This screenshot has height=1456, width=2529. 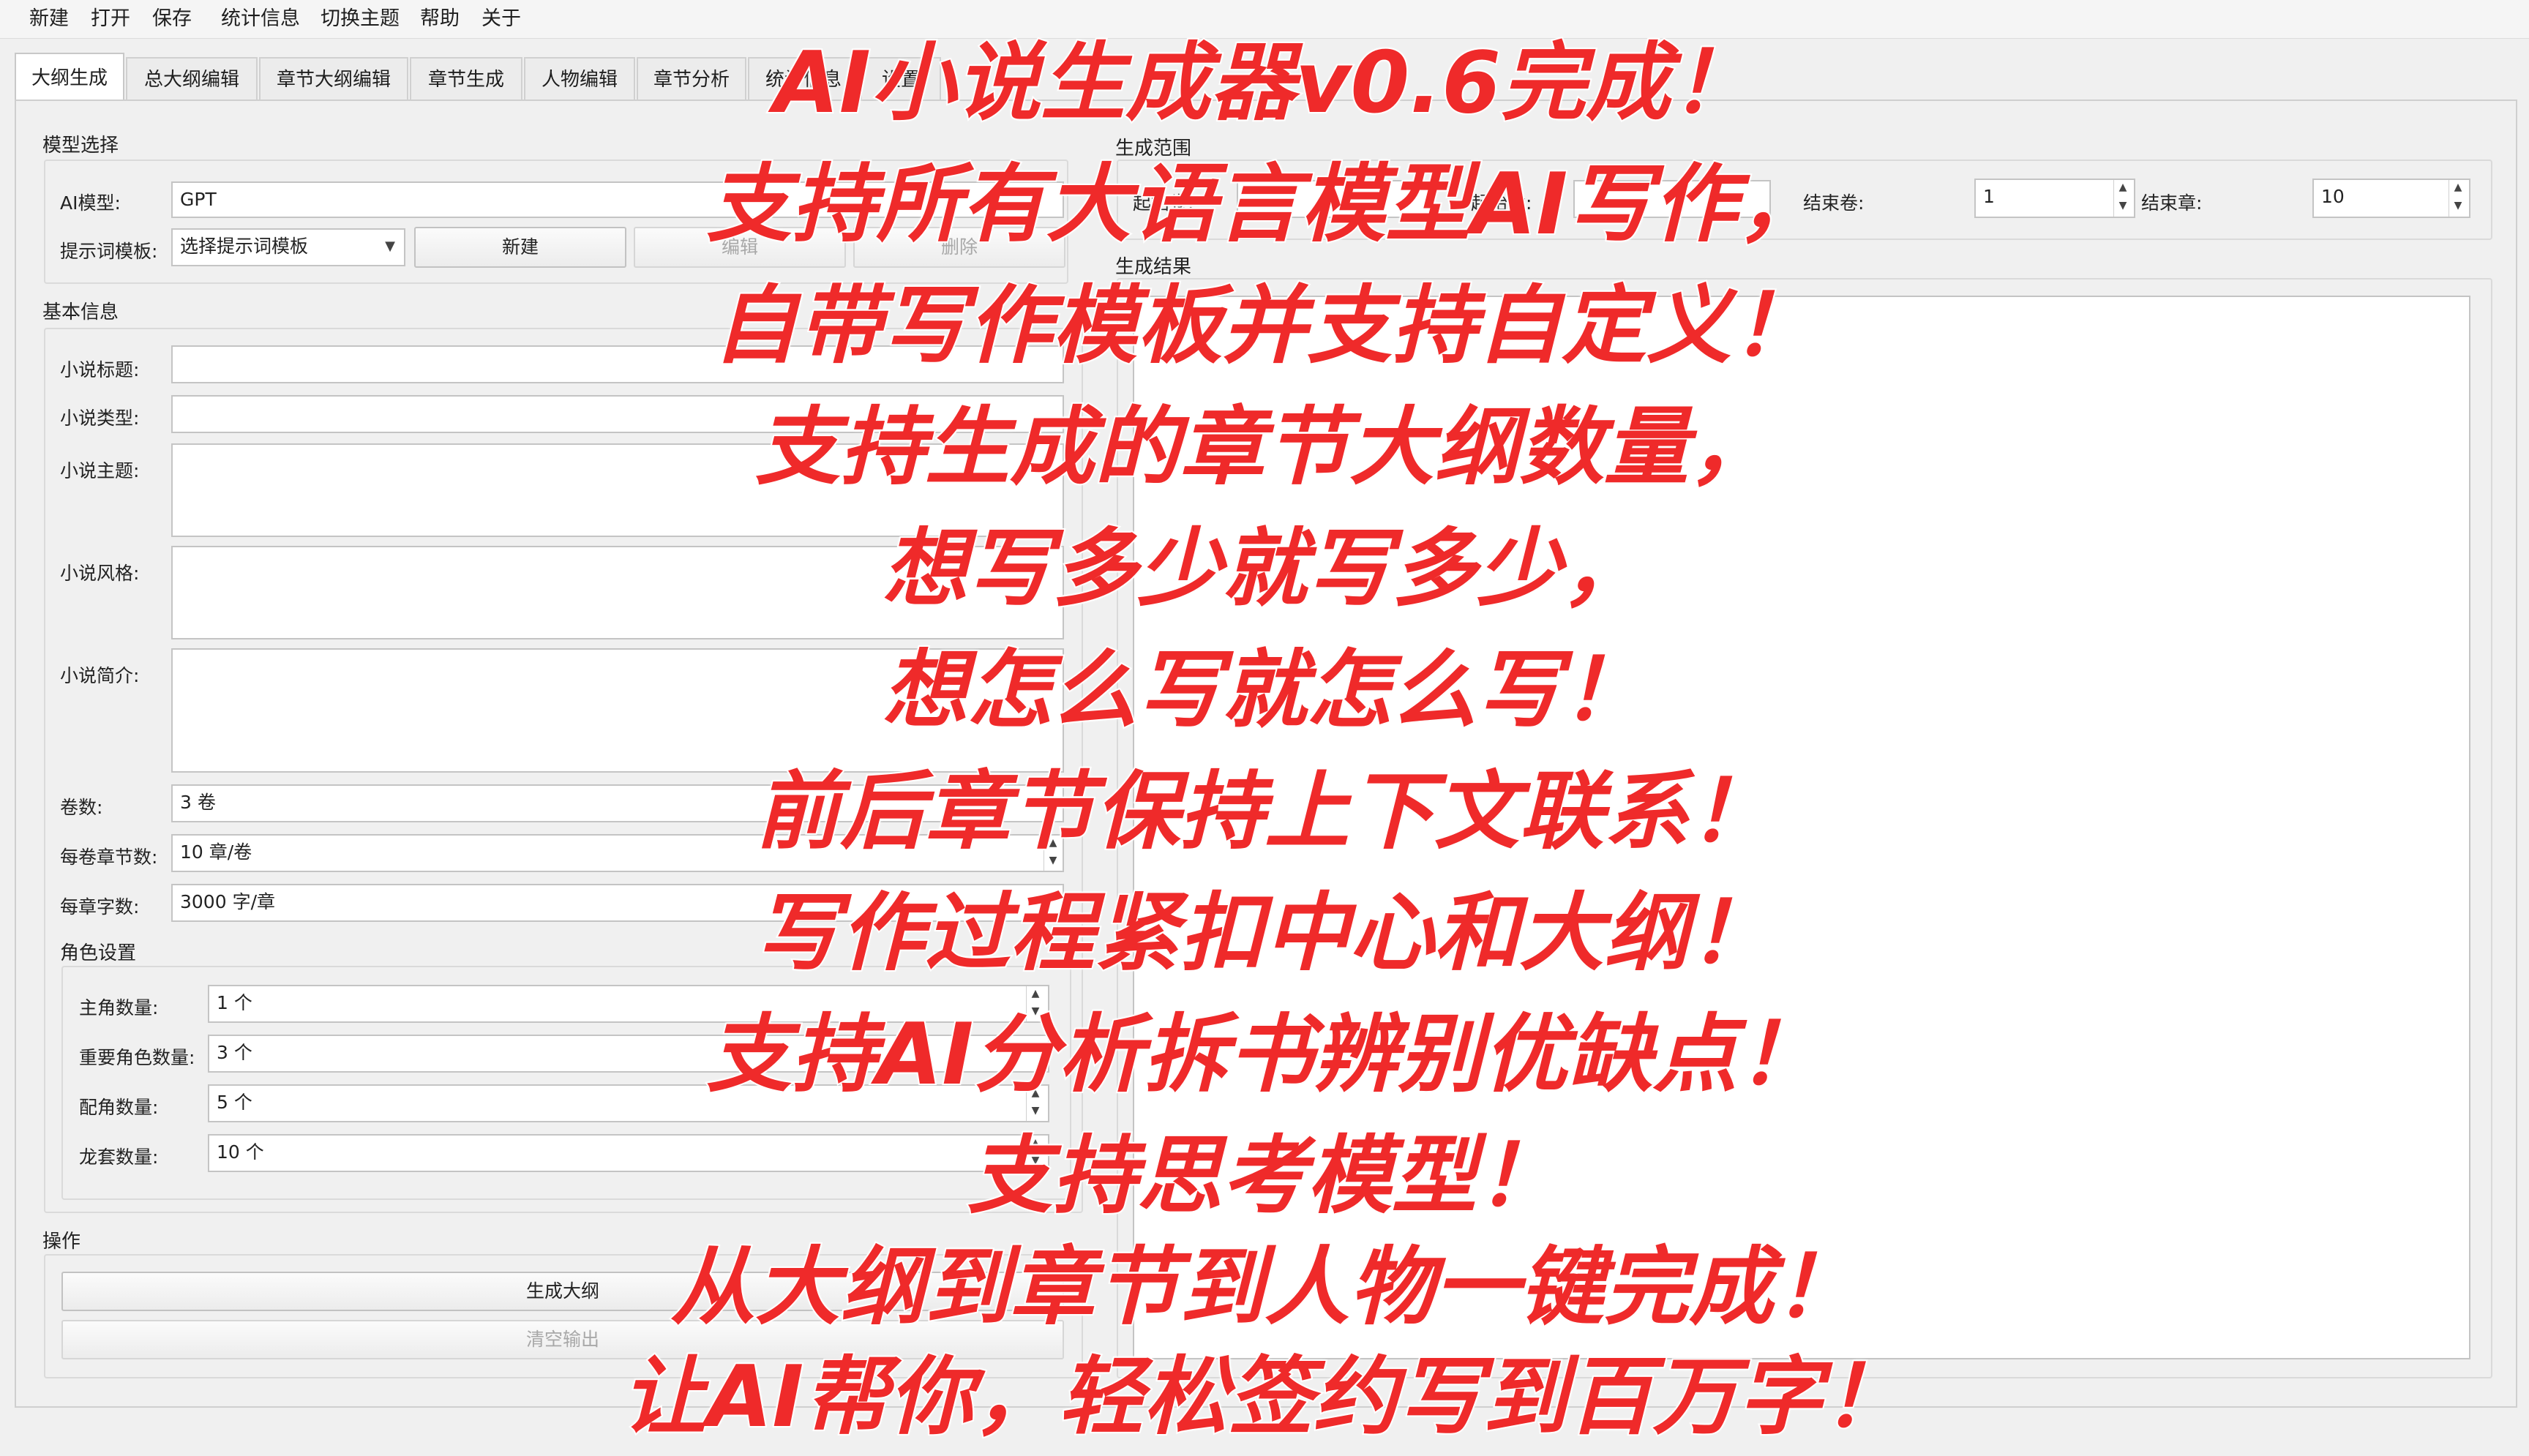 What do you see at coordinates (1264, 1176) in the screenshot?
I see `overlay-line-10: 支持思考模型！` at bounding box center [1264, 1176].